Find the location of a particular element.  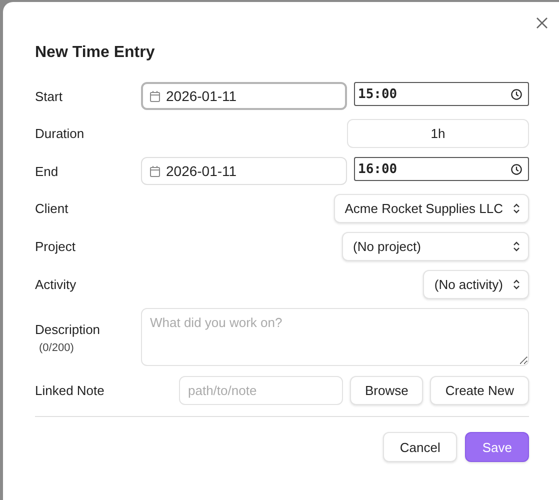

character-counter: (0/200) is located at coordinates (56, 348).